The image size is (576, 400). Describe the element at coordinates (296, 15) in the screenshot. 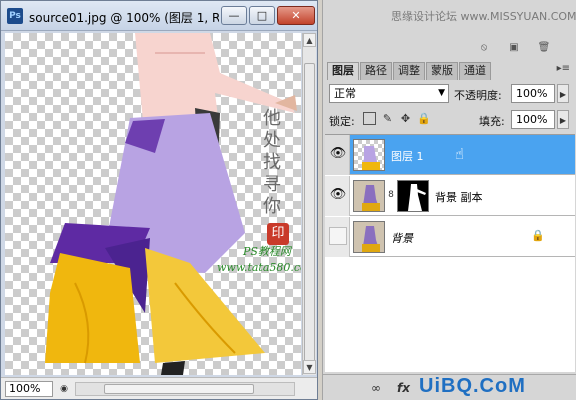

I see `close-button: ✕` at that location.